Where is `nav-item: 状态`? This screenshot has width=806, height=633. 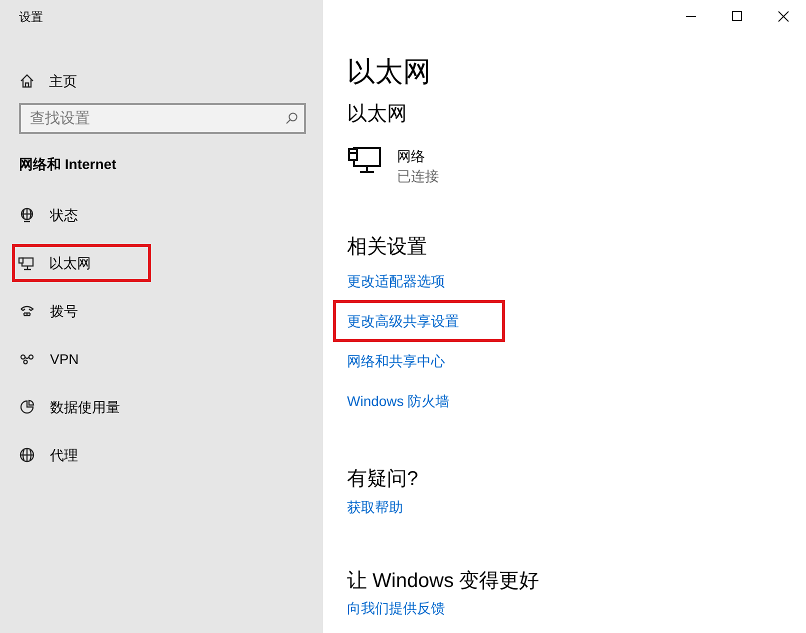 nav-item: 状态 is located at coordinates (48, 215).